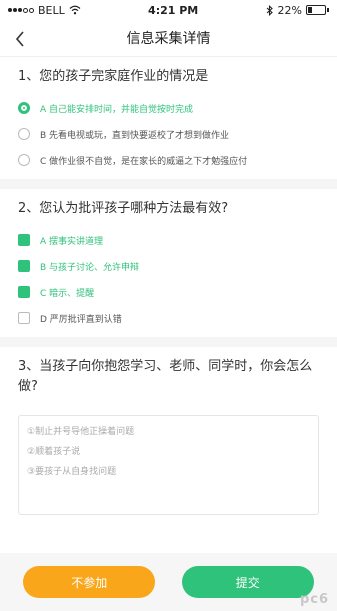  Describe the element at coordinates (72, 241) in the screenshot. I see `option-label: A 摆事实讲道理` at that location.